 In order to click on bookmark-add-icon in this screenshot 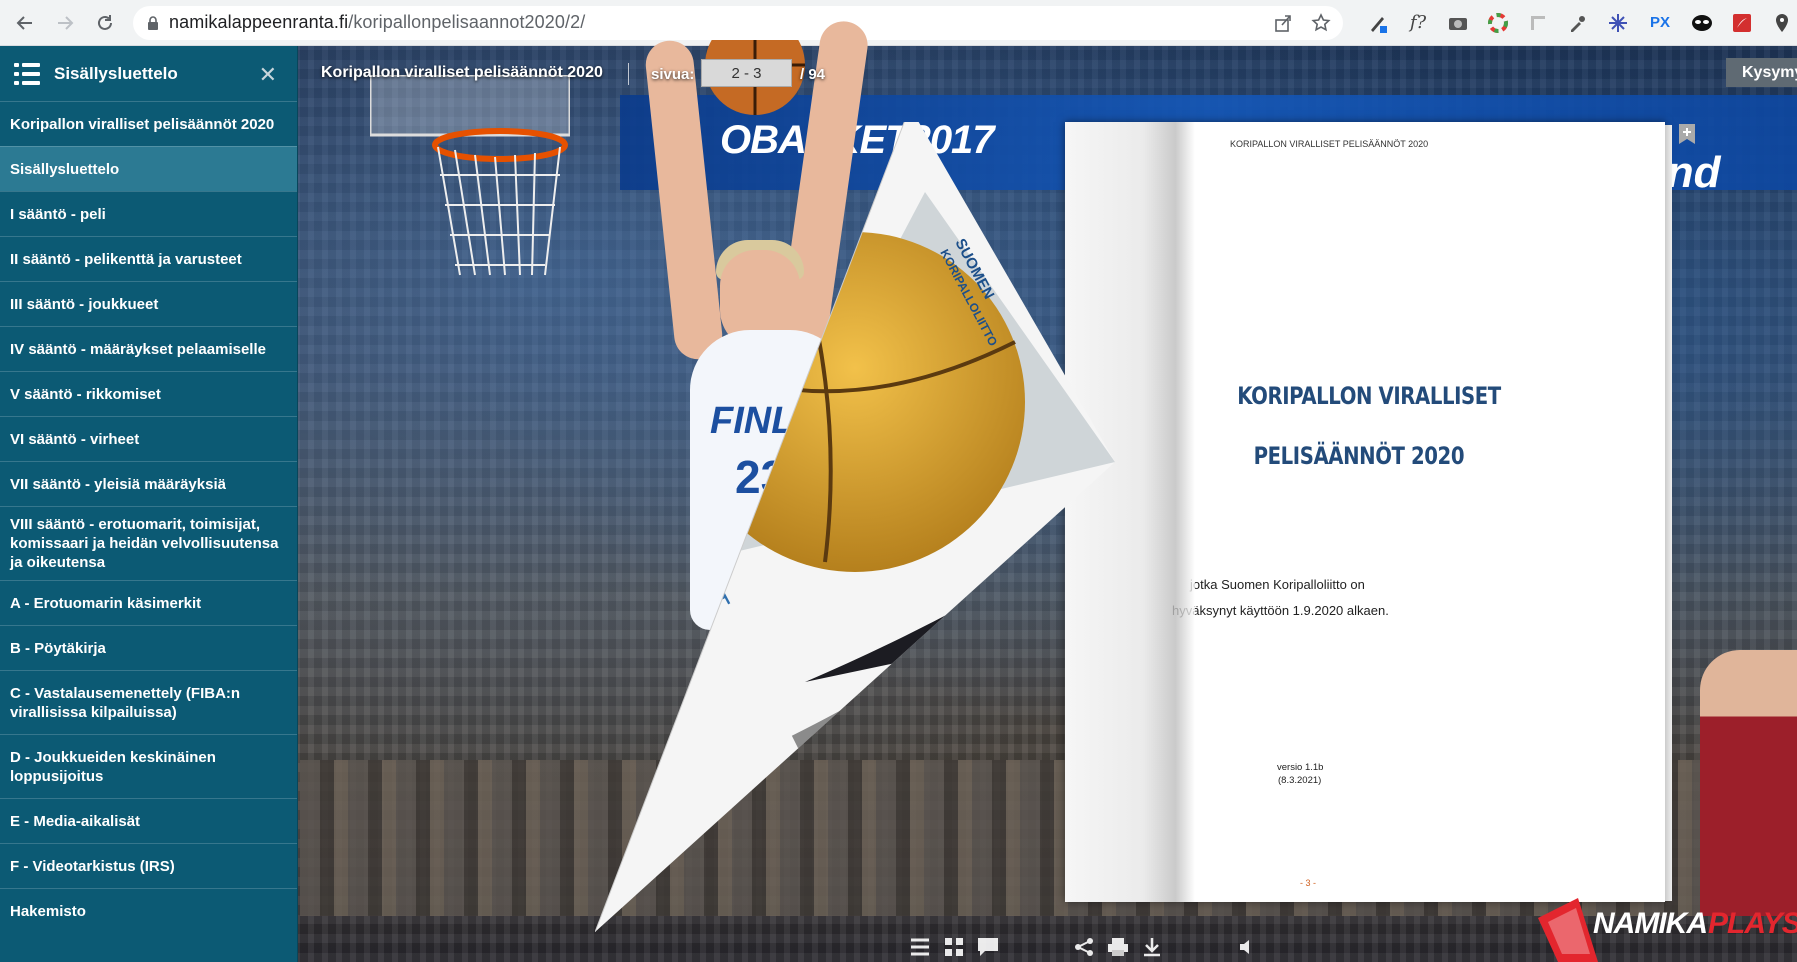, I will do `click(1687, 136)`.